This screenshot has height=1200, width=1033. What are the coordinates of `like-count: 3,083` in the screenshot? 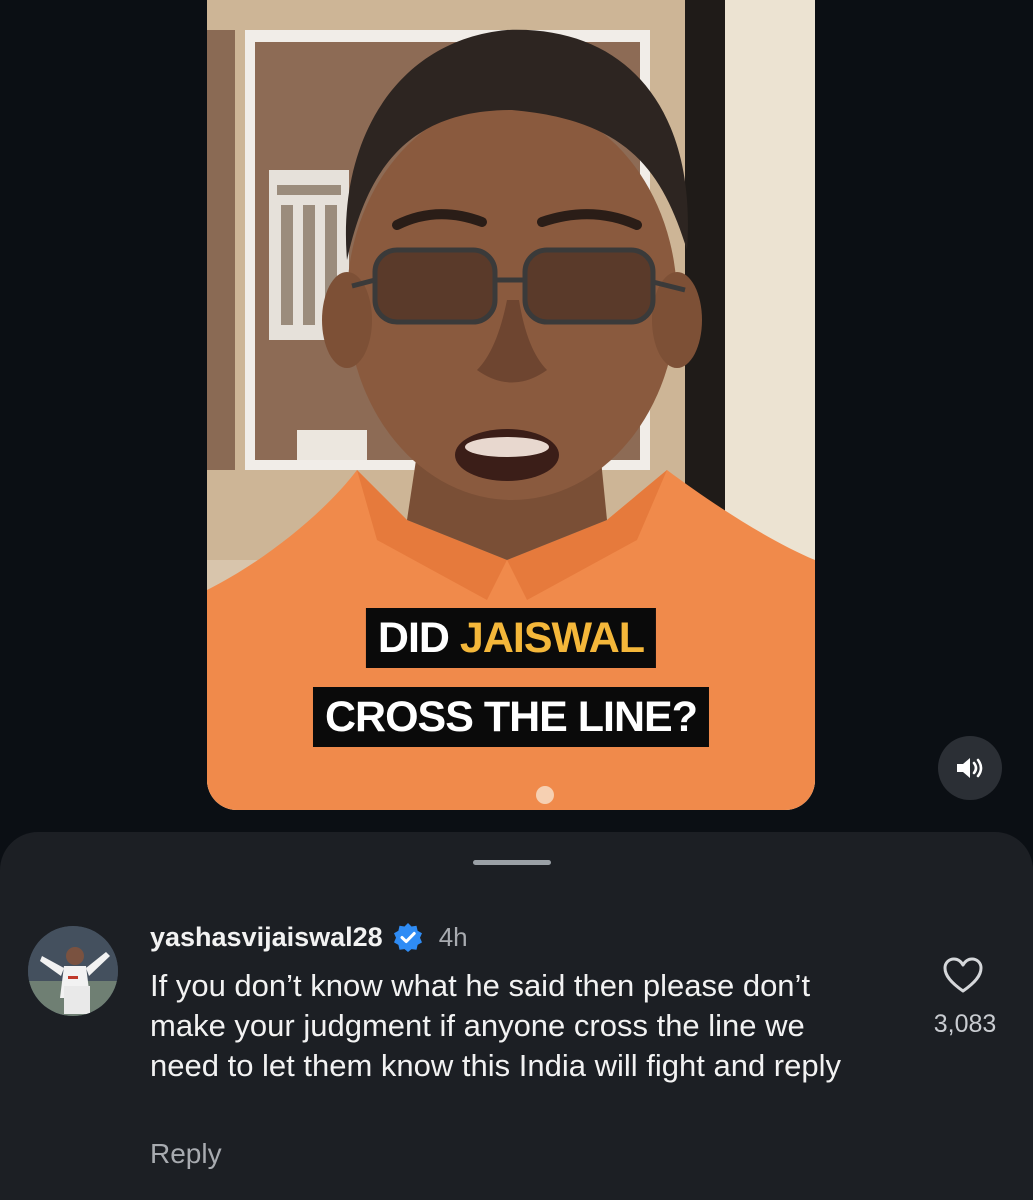 It's located at (965, 1024).